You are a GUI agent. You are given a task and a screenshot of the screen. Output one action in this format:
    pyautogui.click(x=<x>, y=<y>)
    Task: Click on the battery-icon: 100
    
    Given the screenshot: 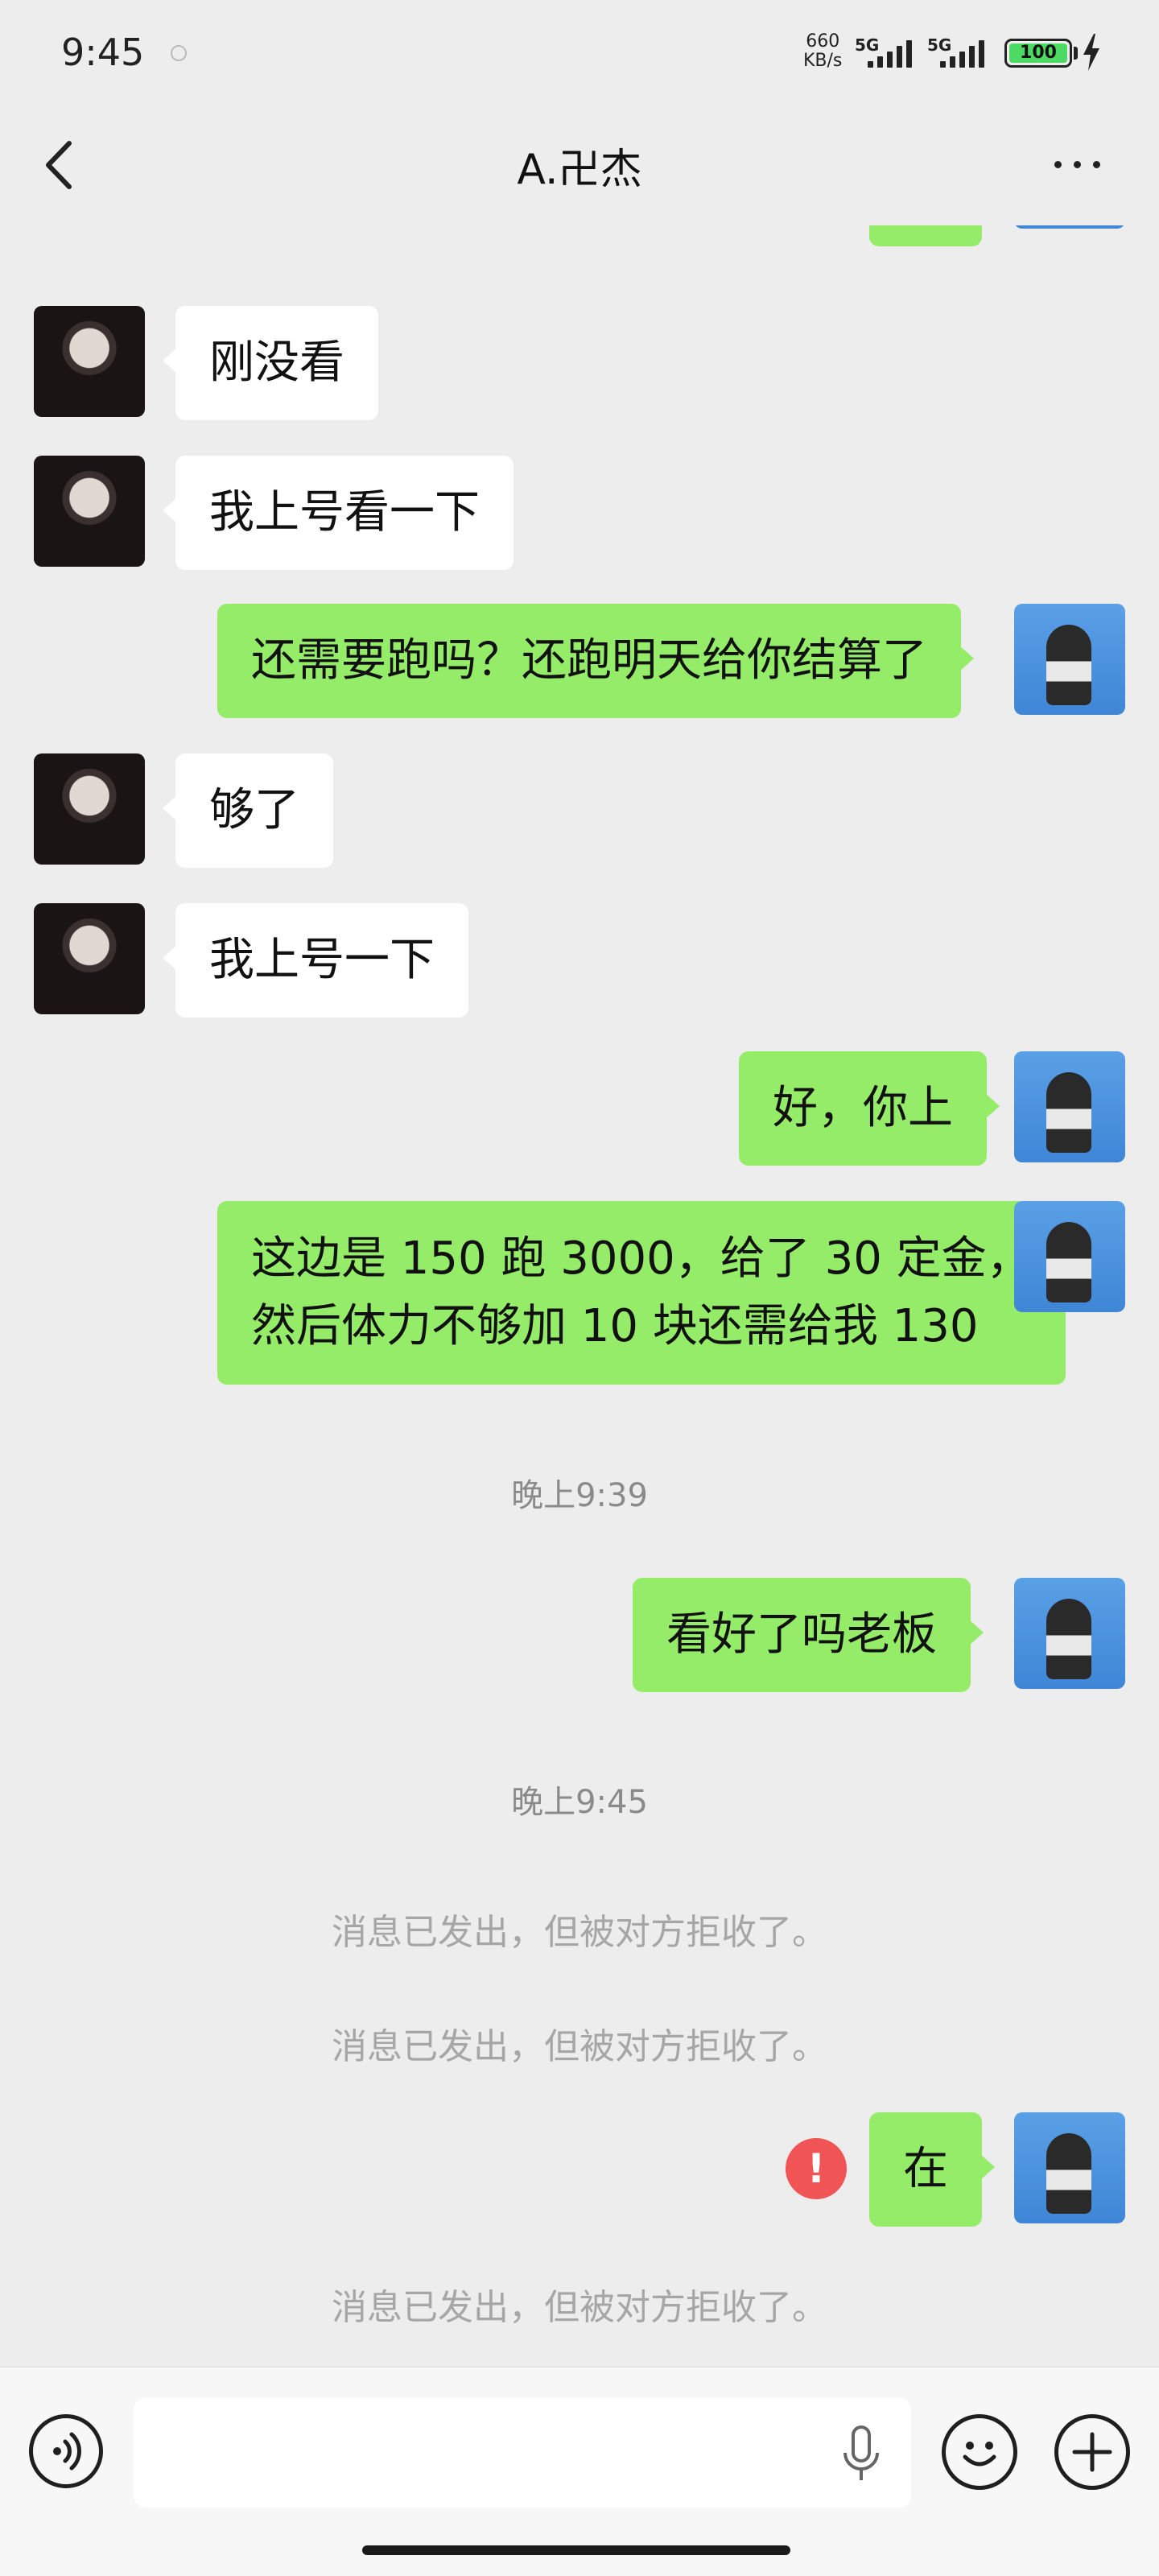 What is the action you would take?
    pyautogui.click(x=1038, y=53)
    